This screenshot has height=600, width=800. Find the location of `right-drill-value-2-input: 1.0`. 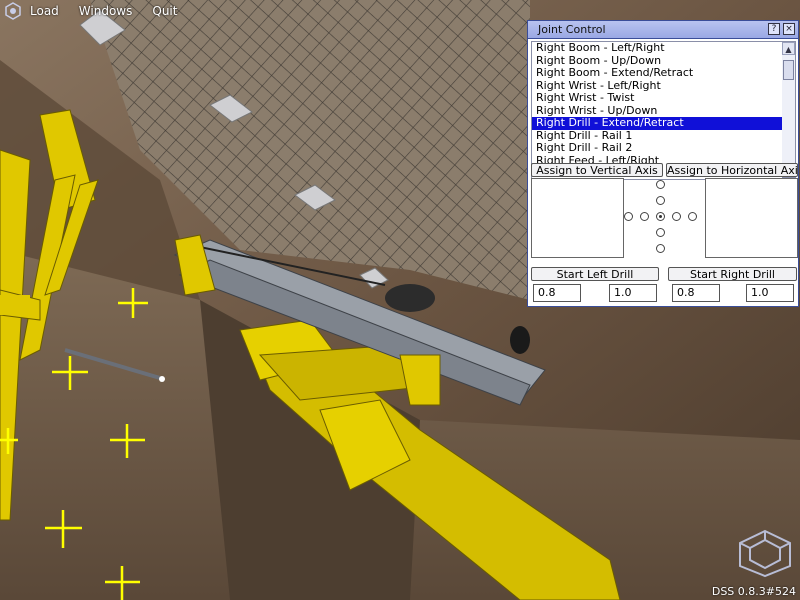

right-drill-value-2-input: 1.0 is located at coordinates (770, 293).